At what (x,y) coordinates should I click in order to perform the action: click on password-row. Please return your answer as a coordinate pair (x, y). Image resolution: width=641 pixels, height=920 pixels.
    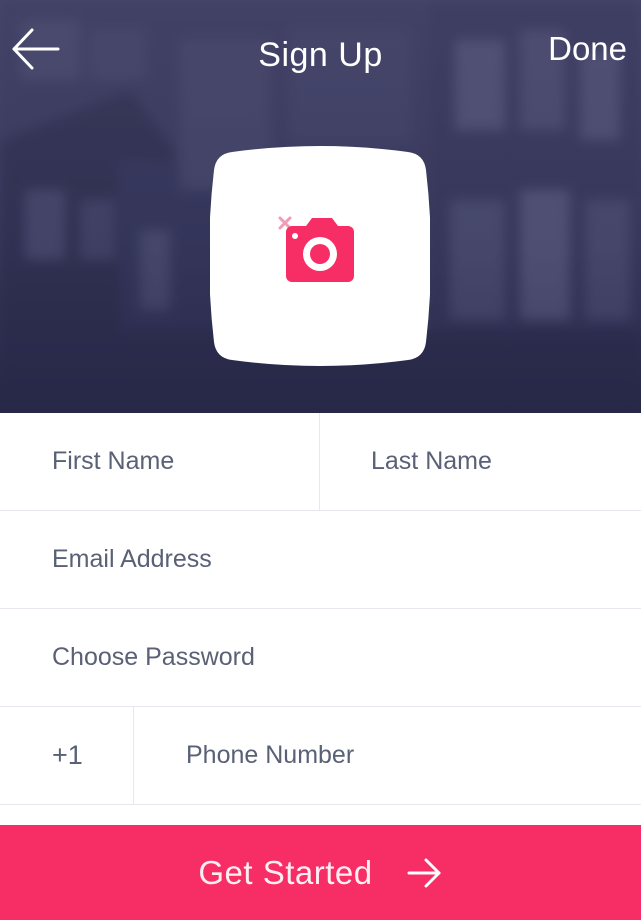
    Looking at the image, I should click on (320, 658).